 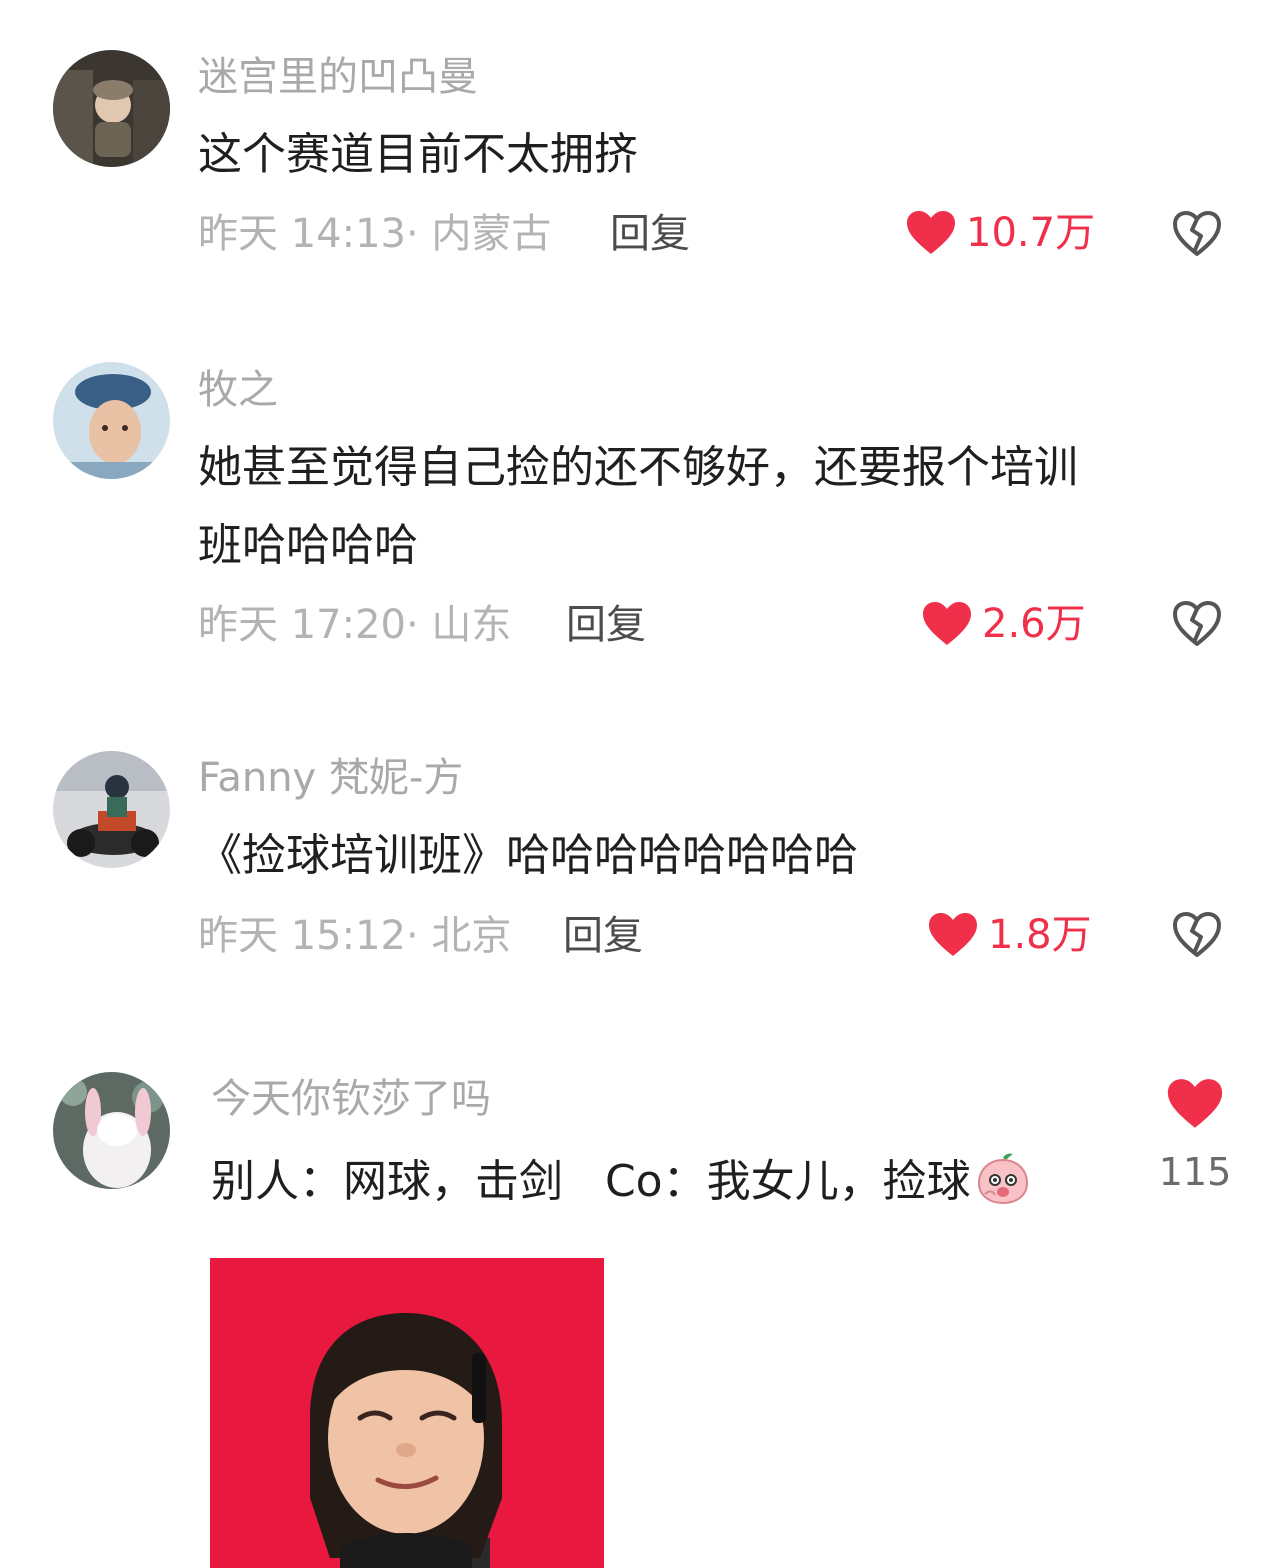 I want to click on comment-text: 她甚至觉得自己捡的还不够好，还要报个培训, so click(x=638, y=467).